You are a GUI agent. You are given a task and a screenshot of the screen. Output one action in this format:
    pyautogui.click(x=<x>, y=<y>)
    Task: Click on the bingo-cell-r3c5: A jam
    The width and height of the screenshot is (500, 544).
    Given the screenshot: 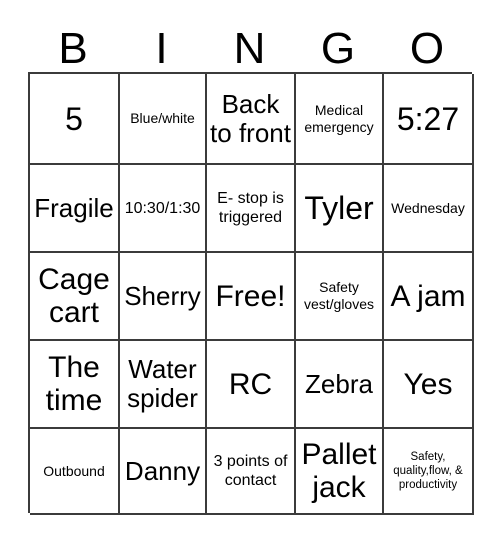 What is the action you would take?
    pyautogui.click(x=429, y=297)
    